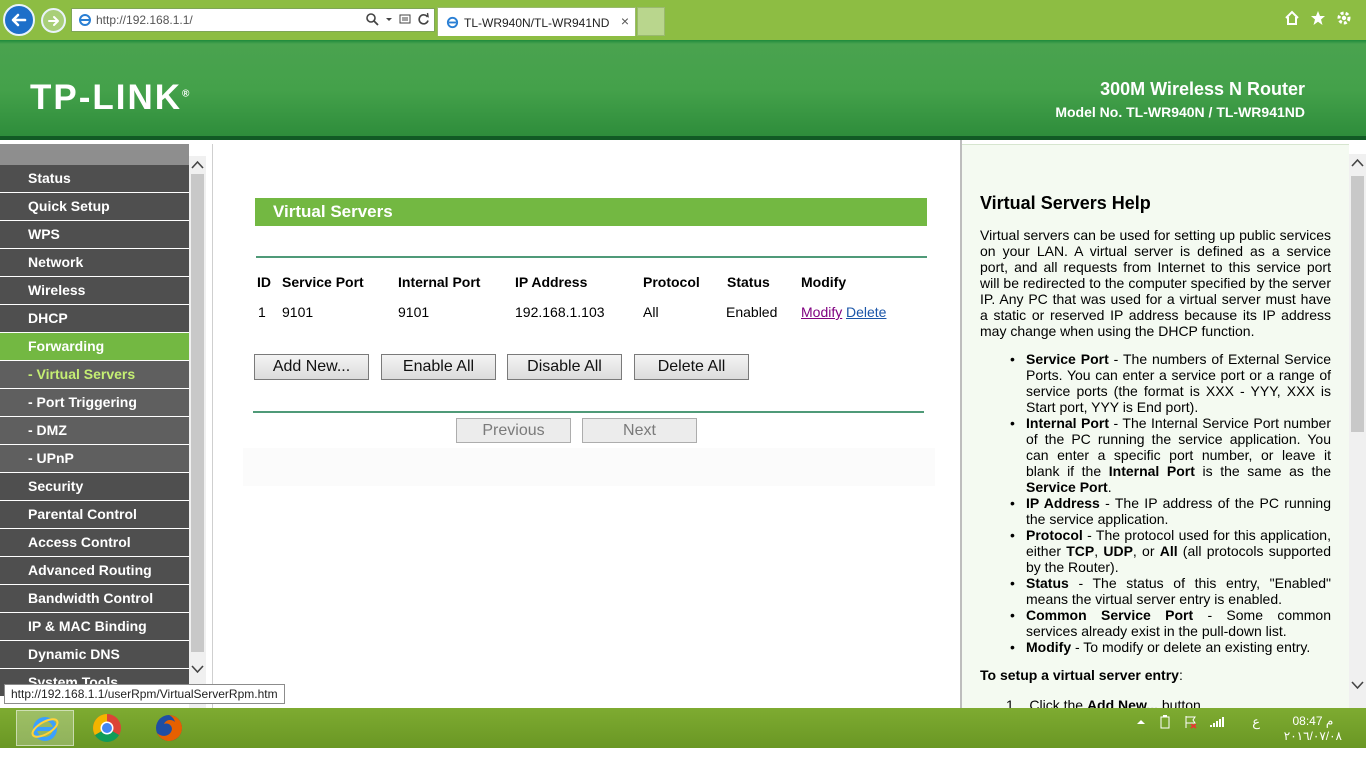 The height and width of the screenshot is (768, 1366). Describe the element at coordinates (94, 487) in the screenshot. I see `sidebar-item-security: Security` at that location.